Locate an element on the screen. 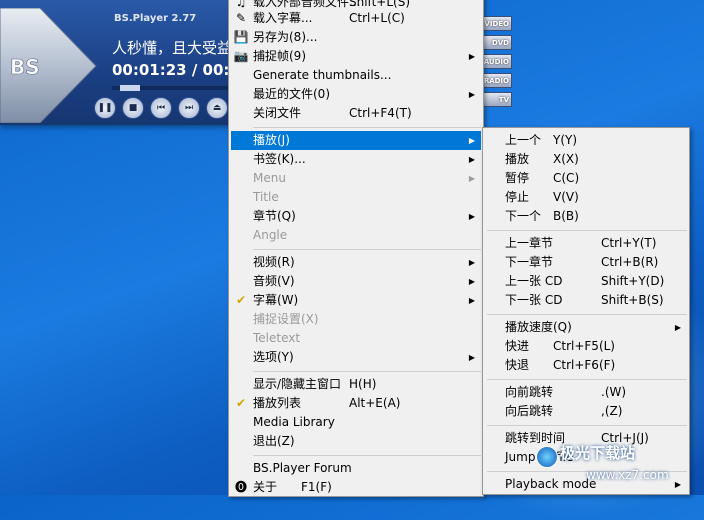 Image resolution: width=704 pixels, height=520 pixels. pause-icon: ❚❚ is located at coordinates (105, 108).